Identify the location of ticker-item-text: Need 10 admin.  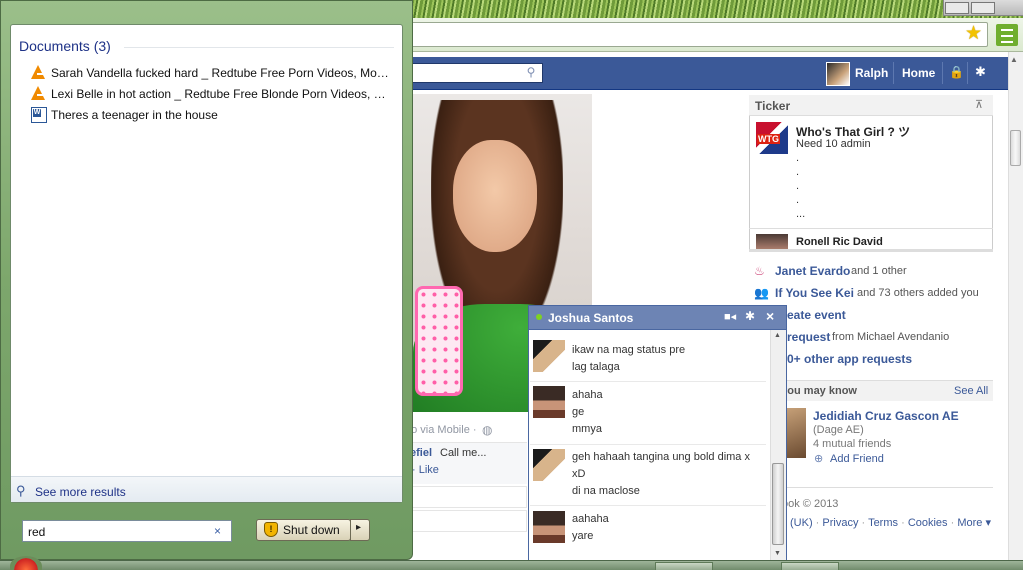
(833, 144).